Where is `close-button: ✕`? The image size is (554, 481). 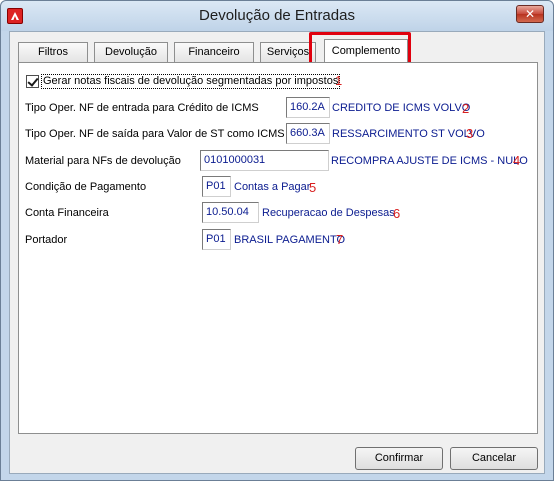
close-button: ✕ is located at coordinates (530, 14).